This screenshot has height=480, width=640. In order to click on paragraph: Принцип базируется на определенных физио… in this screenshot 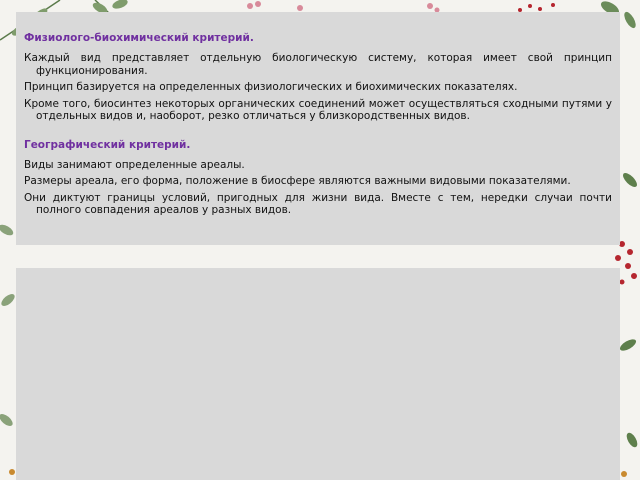, I will do `click(271, 87)`.